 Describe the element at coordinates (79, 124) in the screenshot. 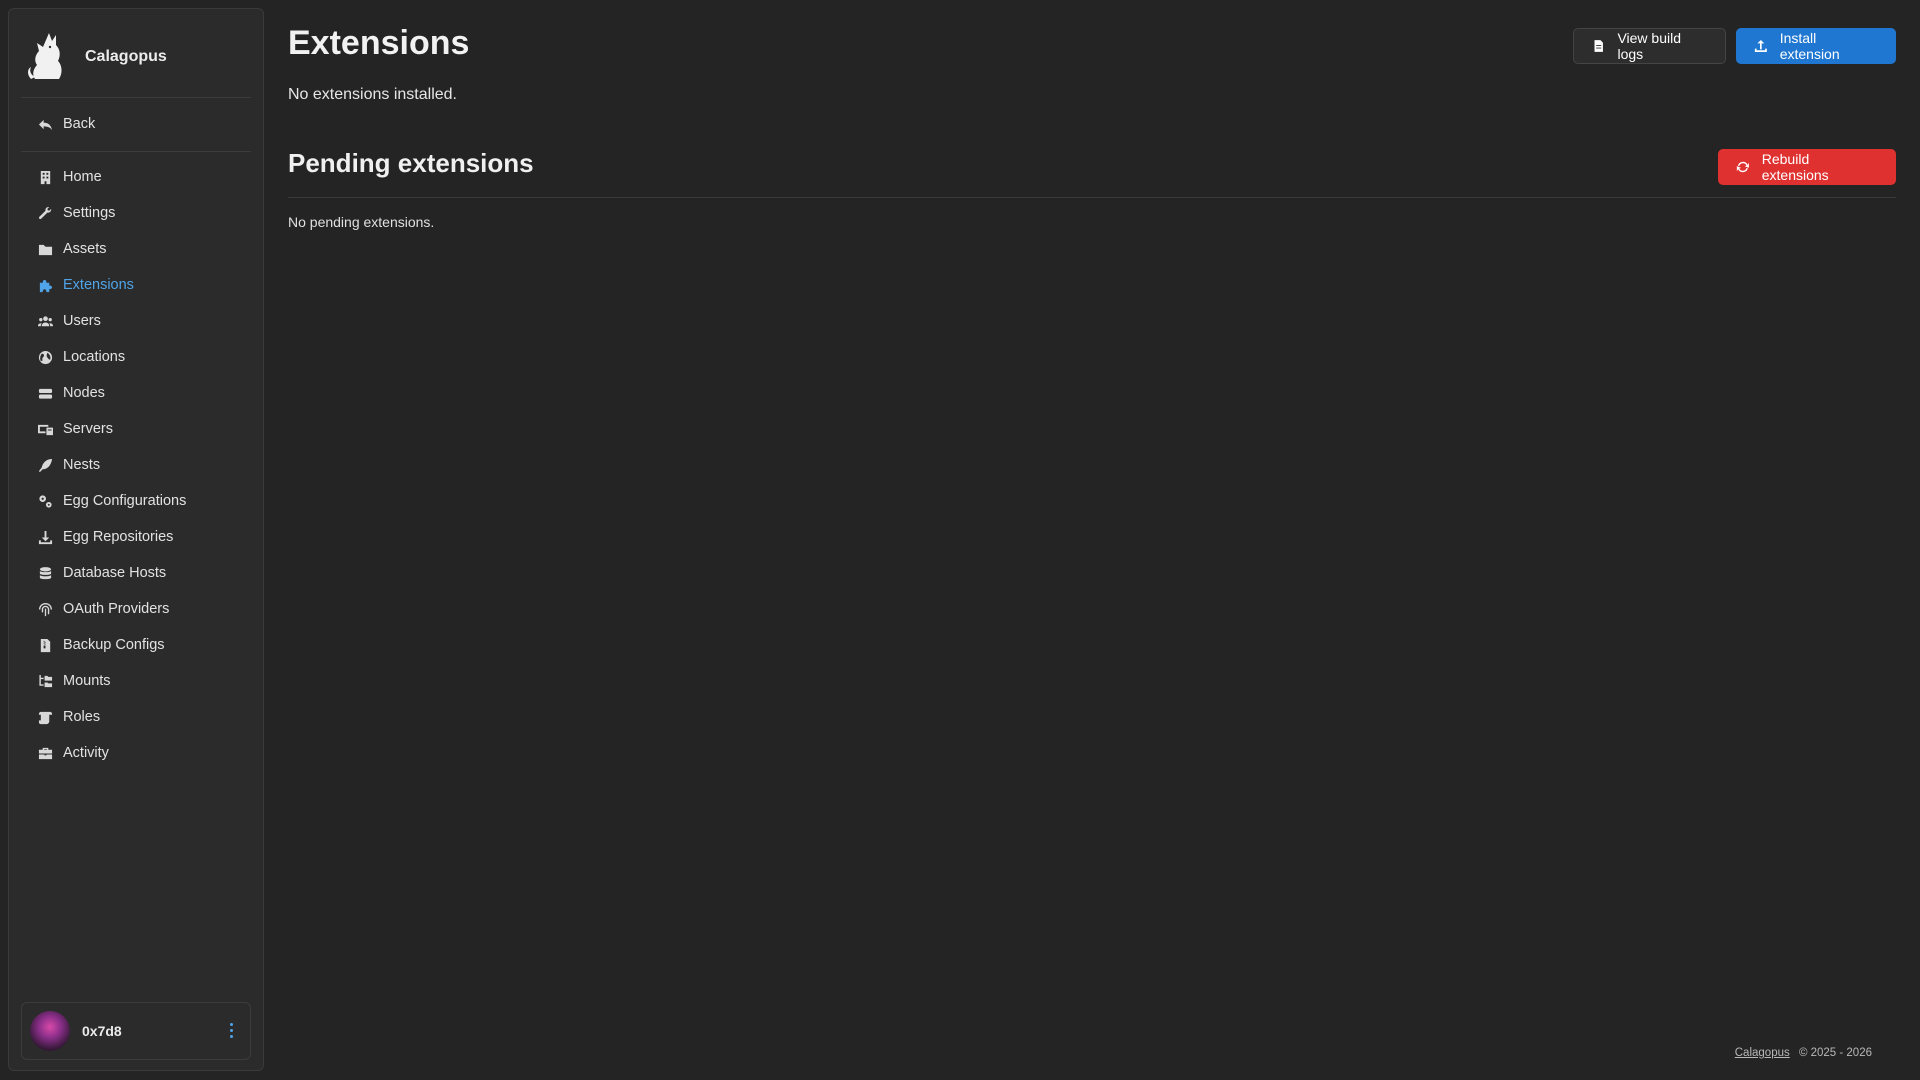

I see `sidebar-back-label: Back` at that location.